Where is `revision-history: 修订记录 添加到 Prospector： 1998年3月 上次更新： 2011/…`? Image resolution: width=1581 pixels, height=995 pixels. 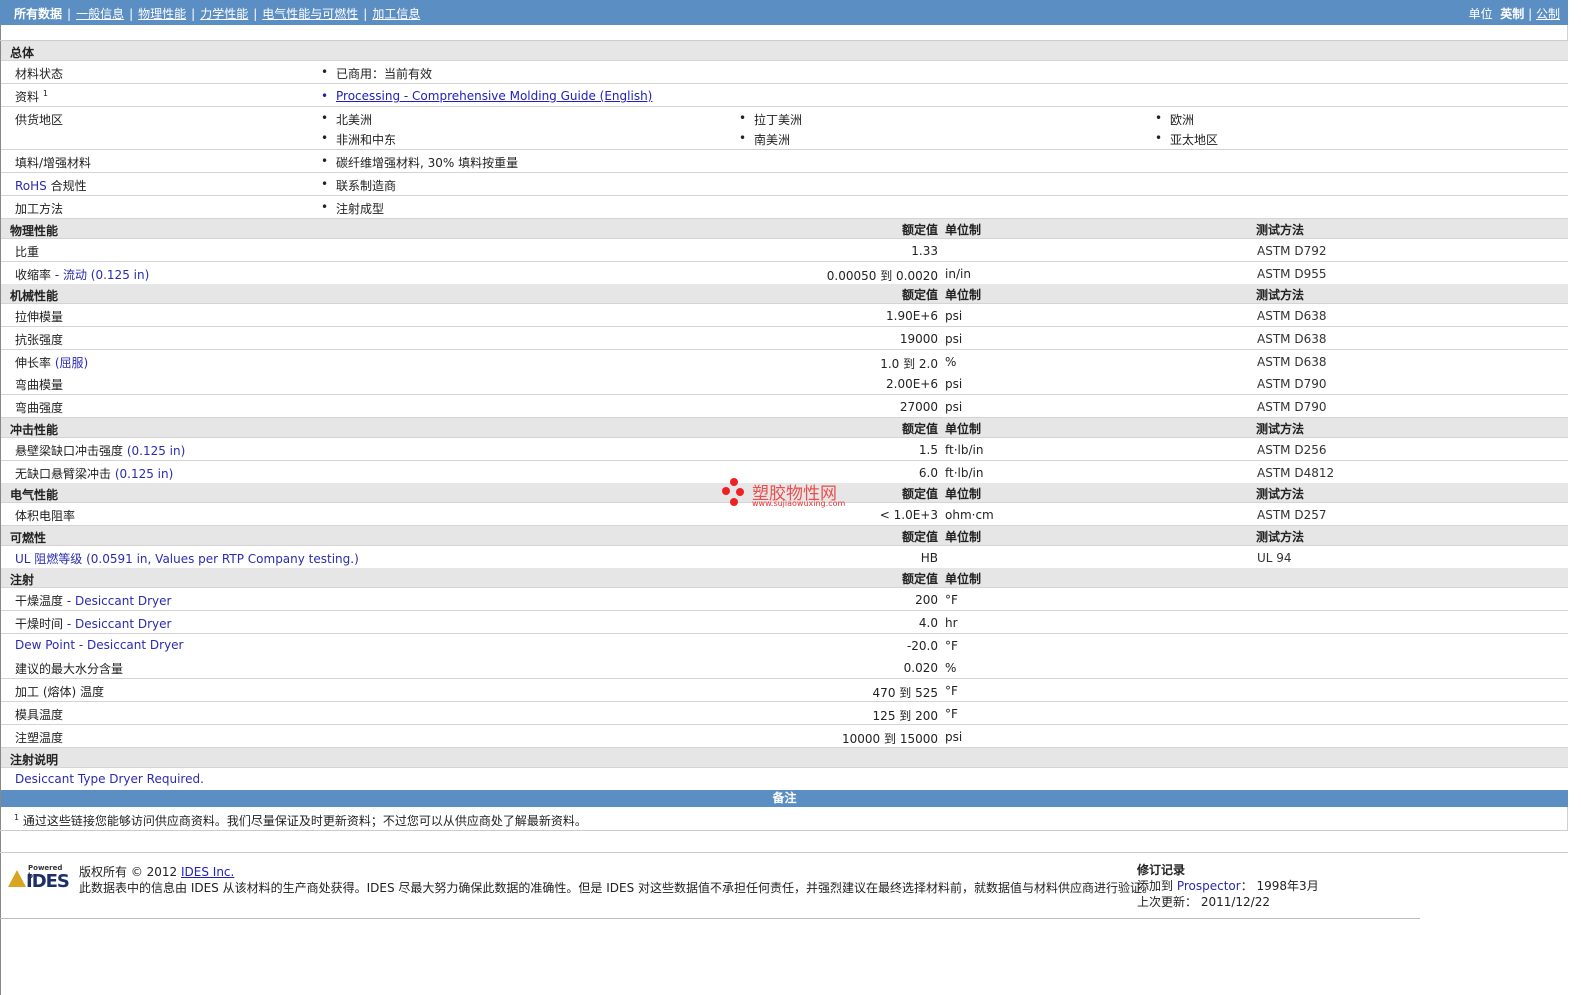 revision-history: 修订记录 添加到 Prospector： 1998年3月 上次更新： 2011/… is located at coordinates (1228, 886).